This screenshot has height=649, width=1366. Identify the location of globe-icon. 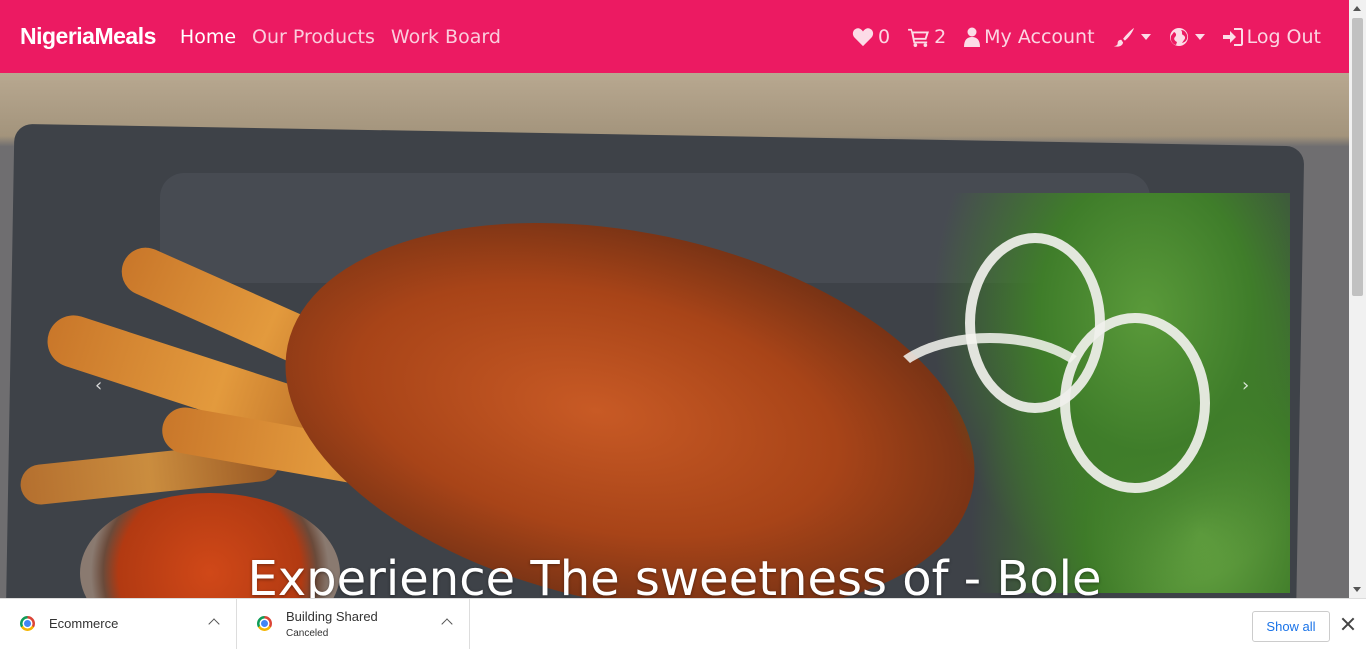
(1178, 36).